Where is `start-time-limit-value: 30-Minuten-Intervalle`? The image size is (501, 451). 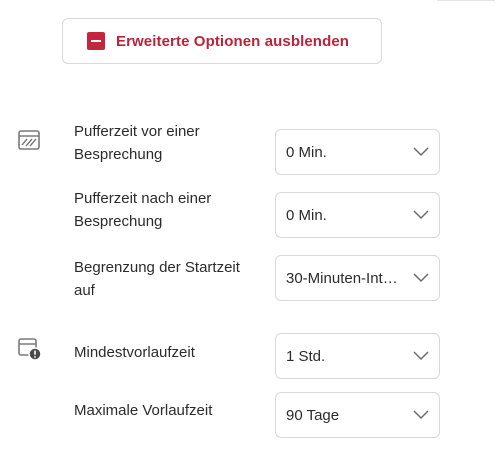 start-time-limit-value: 30-Minuten-Intervalle is located at coordinates (344, 278).